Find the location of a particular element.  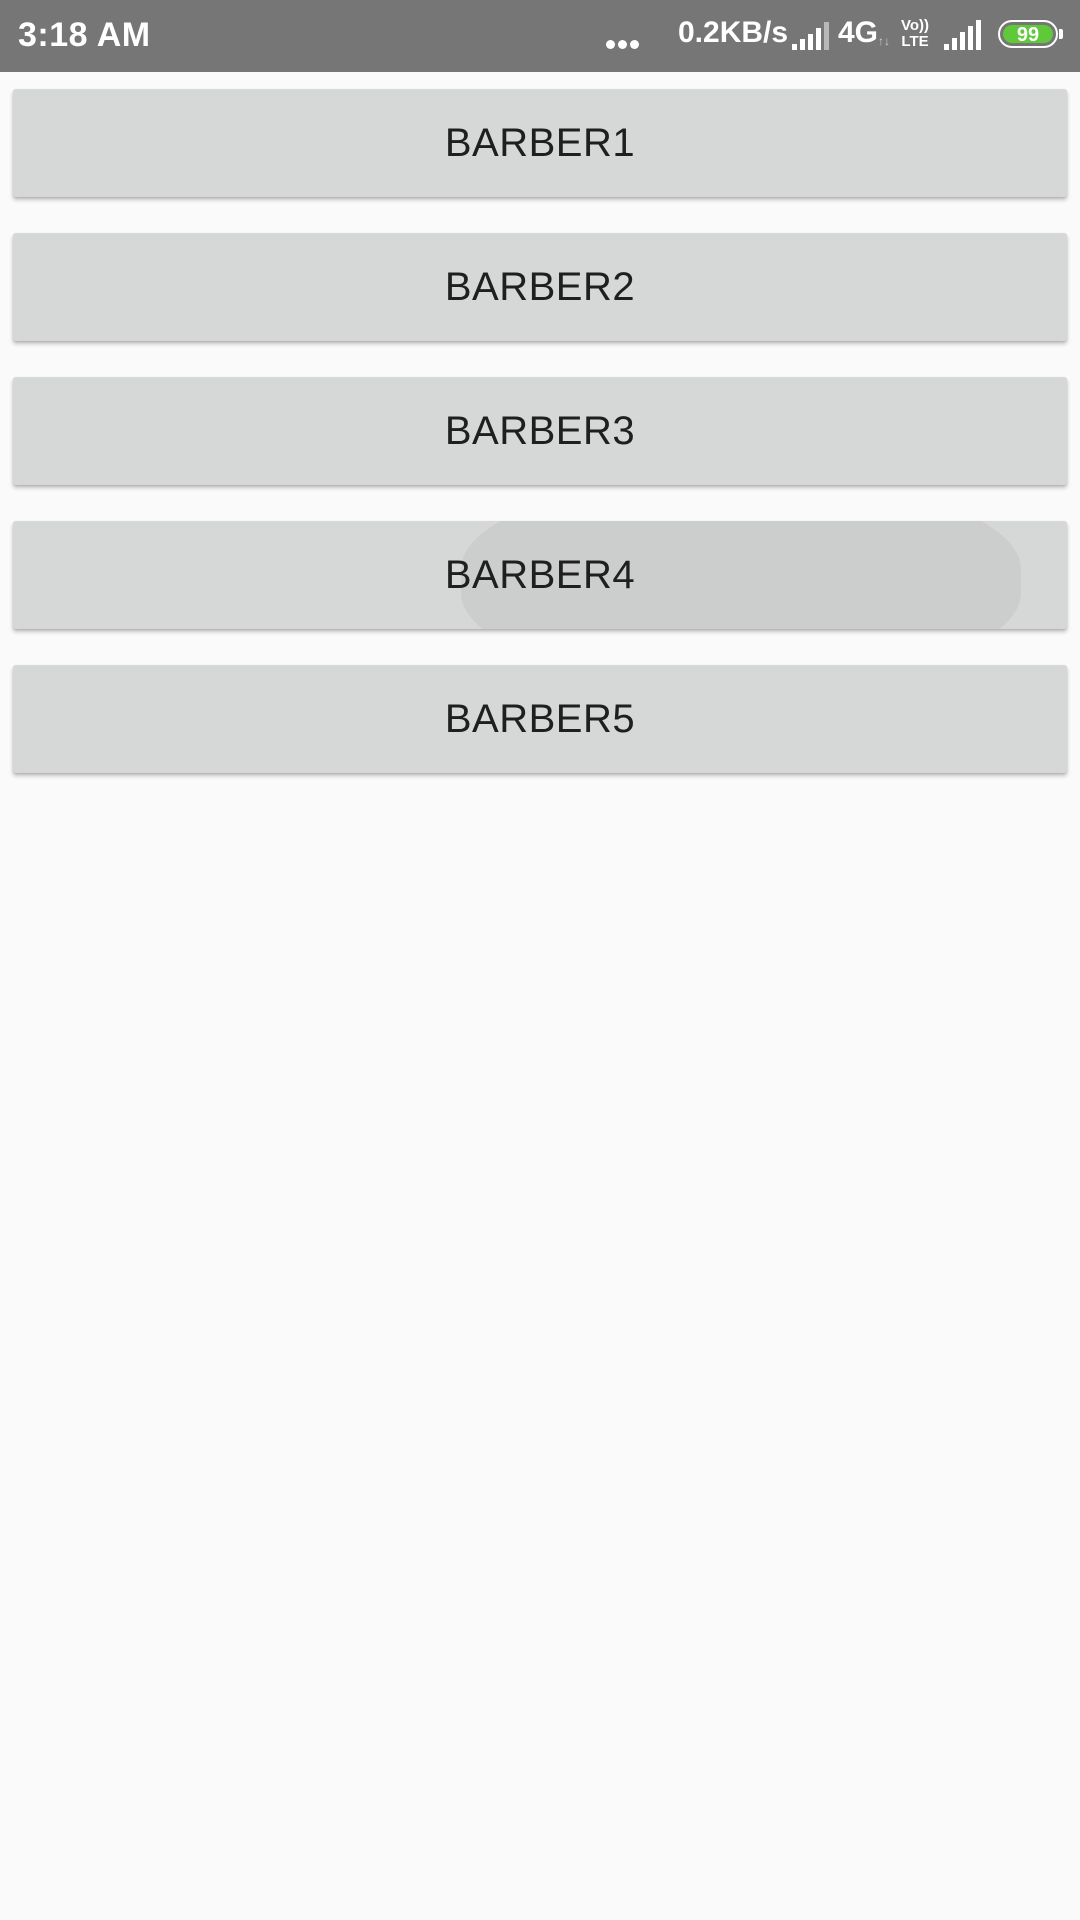

status-time: 3:18 AM is located at coordinates (84, 35).